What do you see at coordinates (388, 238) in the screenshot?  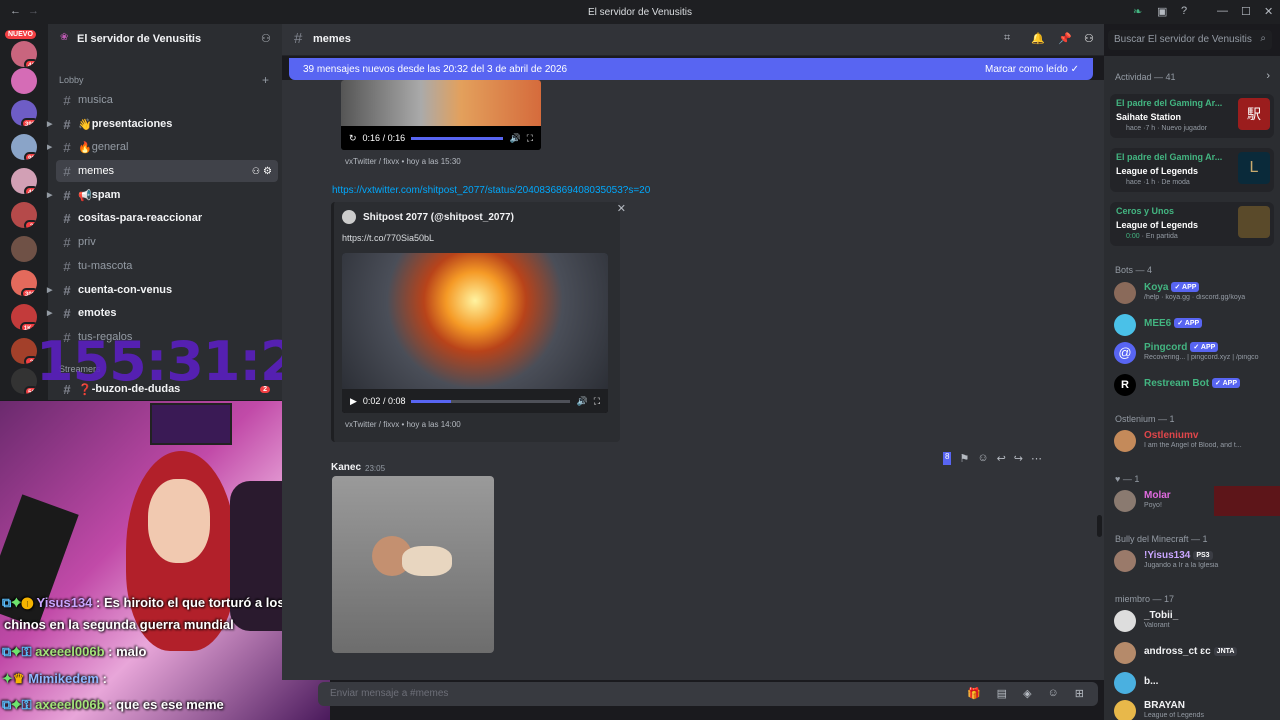 I see `embed-text: https://t.co/770Sia50bL` at bounding box center [388, 238].